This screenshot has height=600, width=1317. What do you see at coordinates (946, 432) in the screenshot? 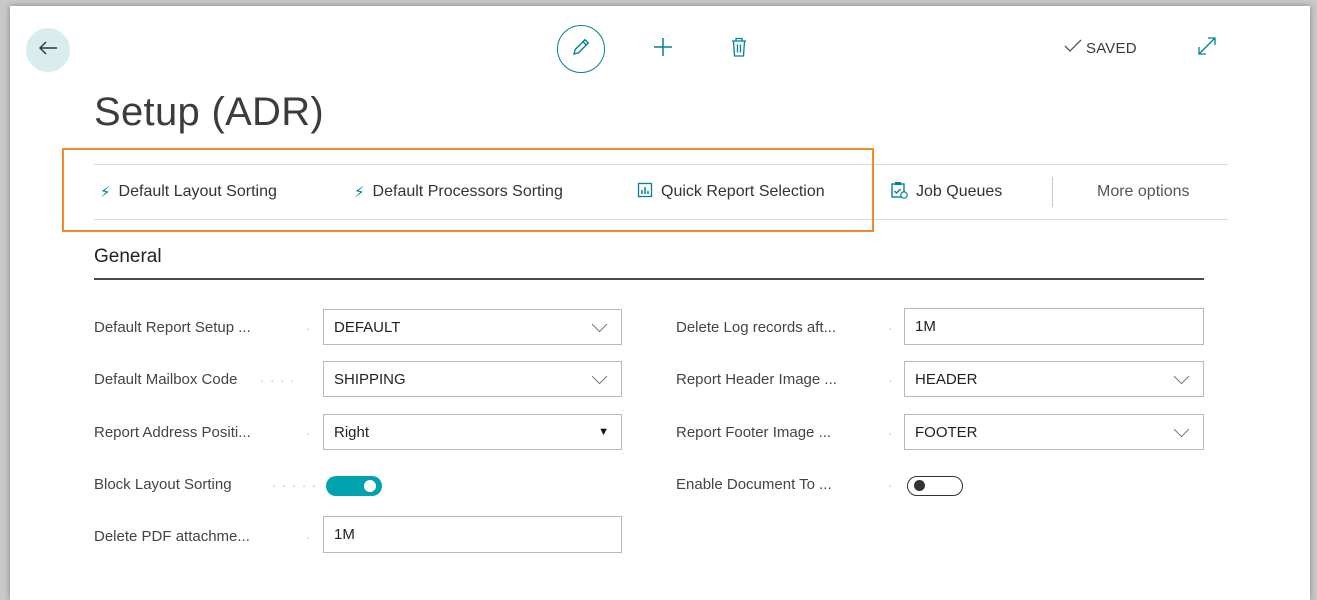
I see `field-value: FOOTER` at bounding box center [946, 432].